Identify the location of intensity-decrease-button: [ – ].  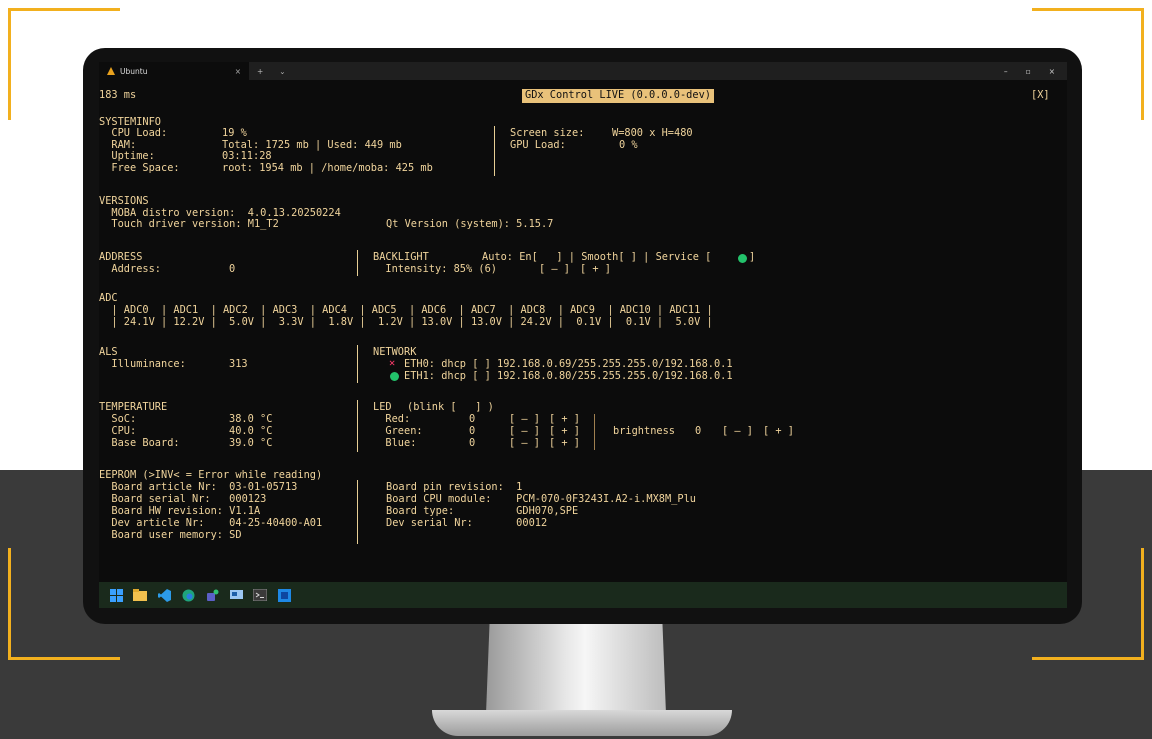
(554, 269).